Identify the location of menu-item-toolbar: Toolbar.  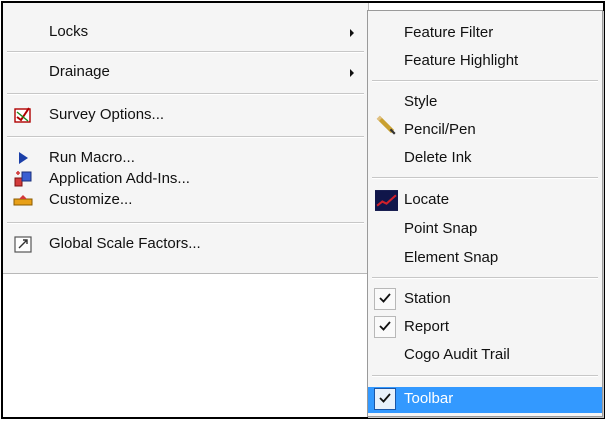
(485, 400).